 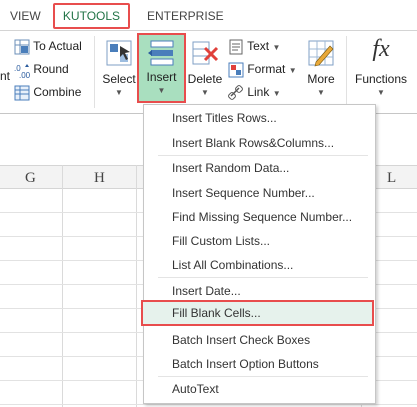 What do you see at coordinates (119, 53) in the screenshot?
I see `select-icon` at bounding box center [119, 53].